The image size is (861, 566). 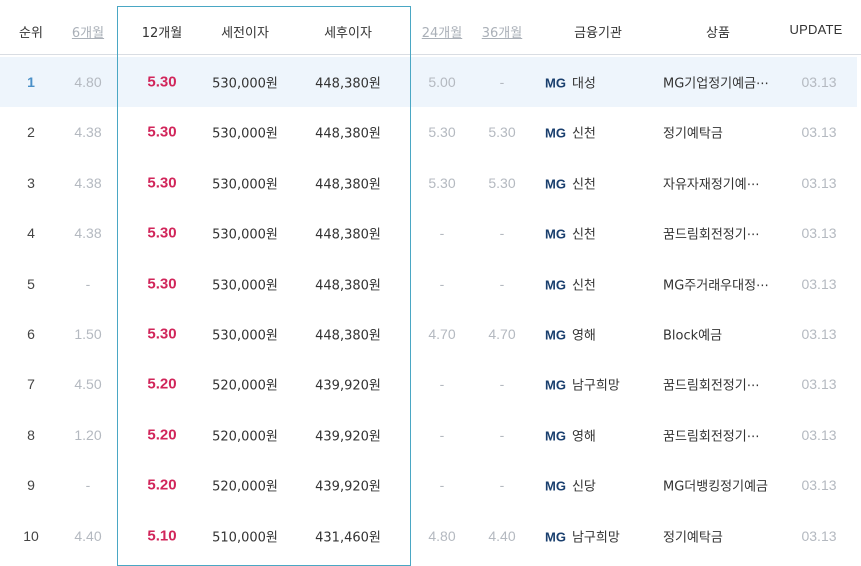 What do you see at coordinates (31, 182) in the screenshot?
I see `cell-rank: 3` at bounding box center [31, 182].